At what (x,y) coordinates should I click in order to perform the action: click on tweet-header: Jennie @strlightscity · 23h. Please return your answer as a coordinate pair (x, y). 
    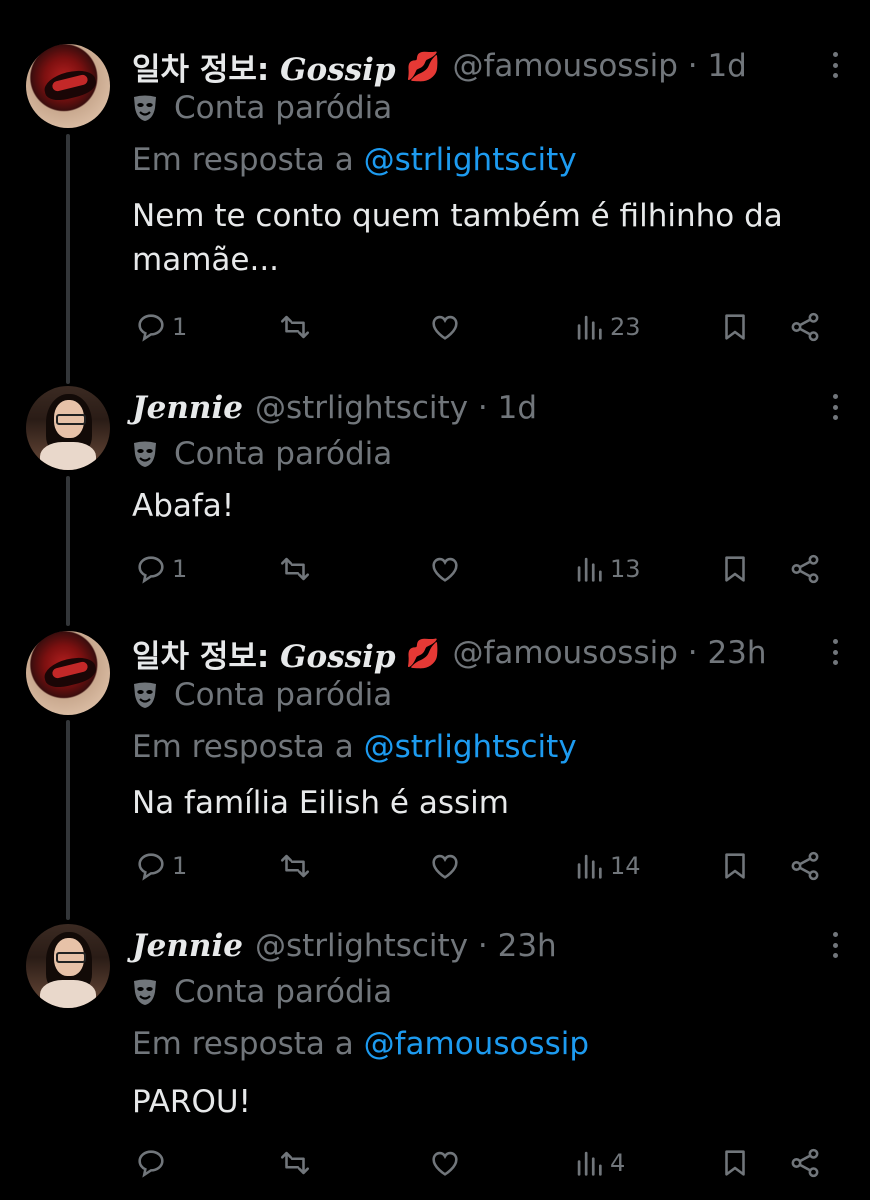
    Looking at the image, I should click on (344, 946).